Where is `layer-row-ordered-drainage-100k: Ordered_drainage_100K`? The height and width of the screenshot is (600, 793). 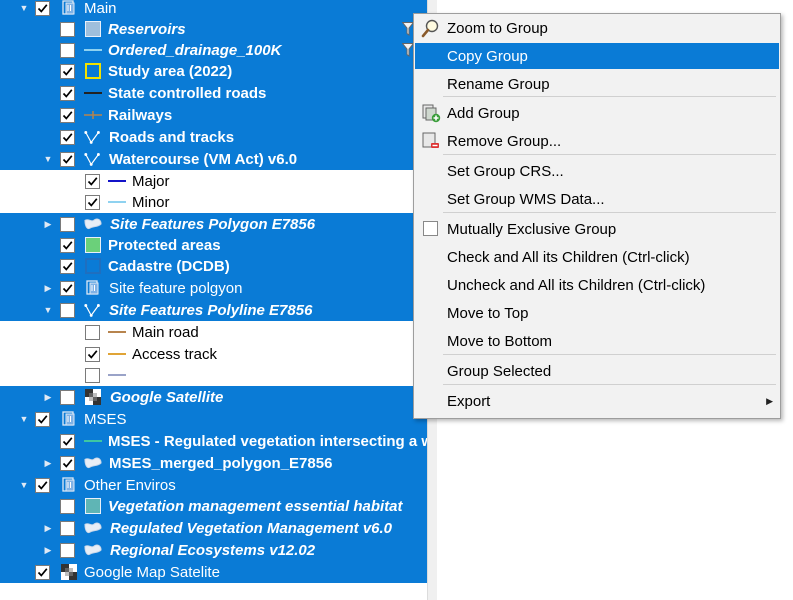 layer-row-ordered-drainage-100k: Ordered_drainage_100K is located at coordinates (213, 50).